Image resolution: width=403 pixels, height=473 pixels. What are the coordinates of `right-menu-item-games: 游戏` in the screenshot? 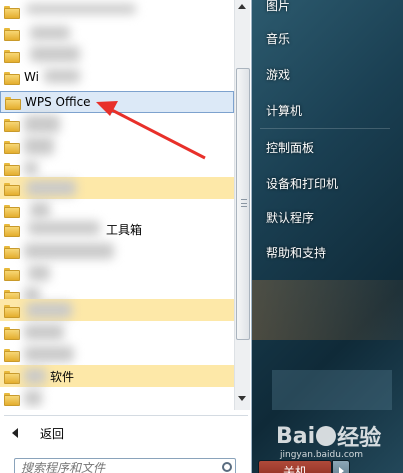 It's located at (278, 74).